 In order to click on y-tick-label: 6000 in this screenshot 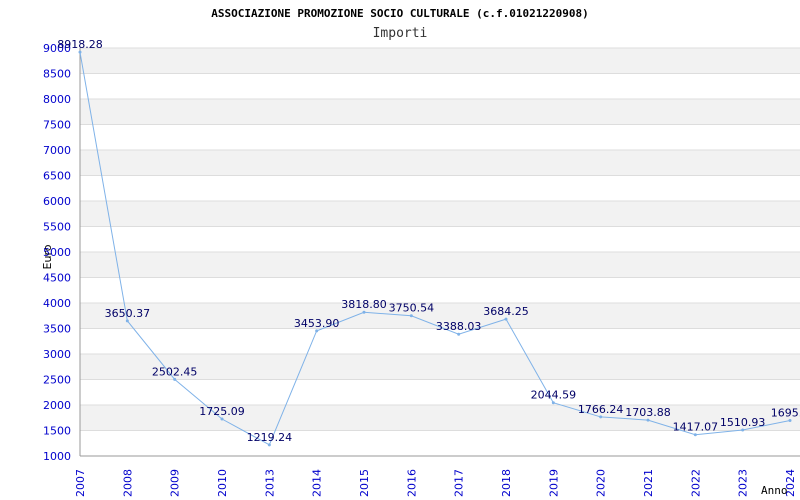, I will do `click(57, 201)`.